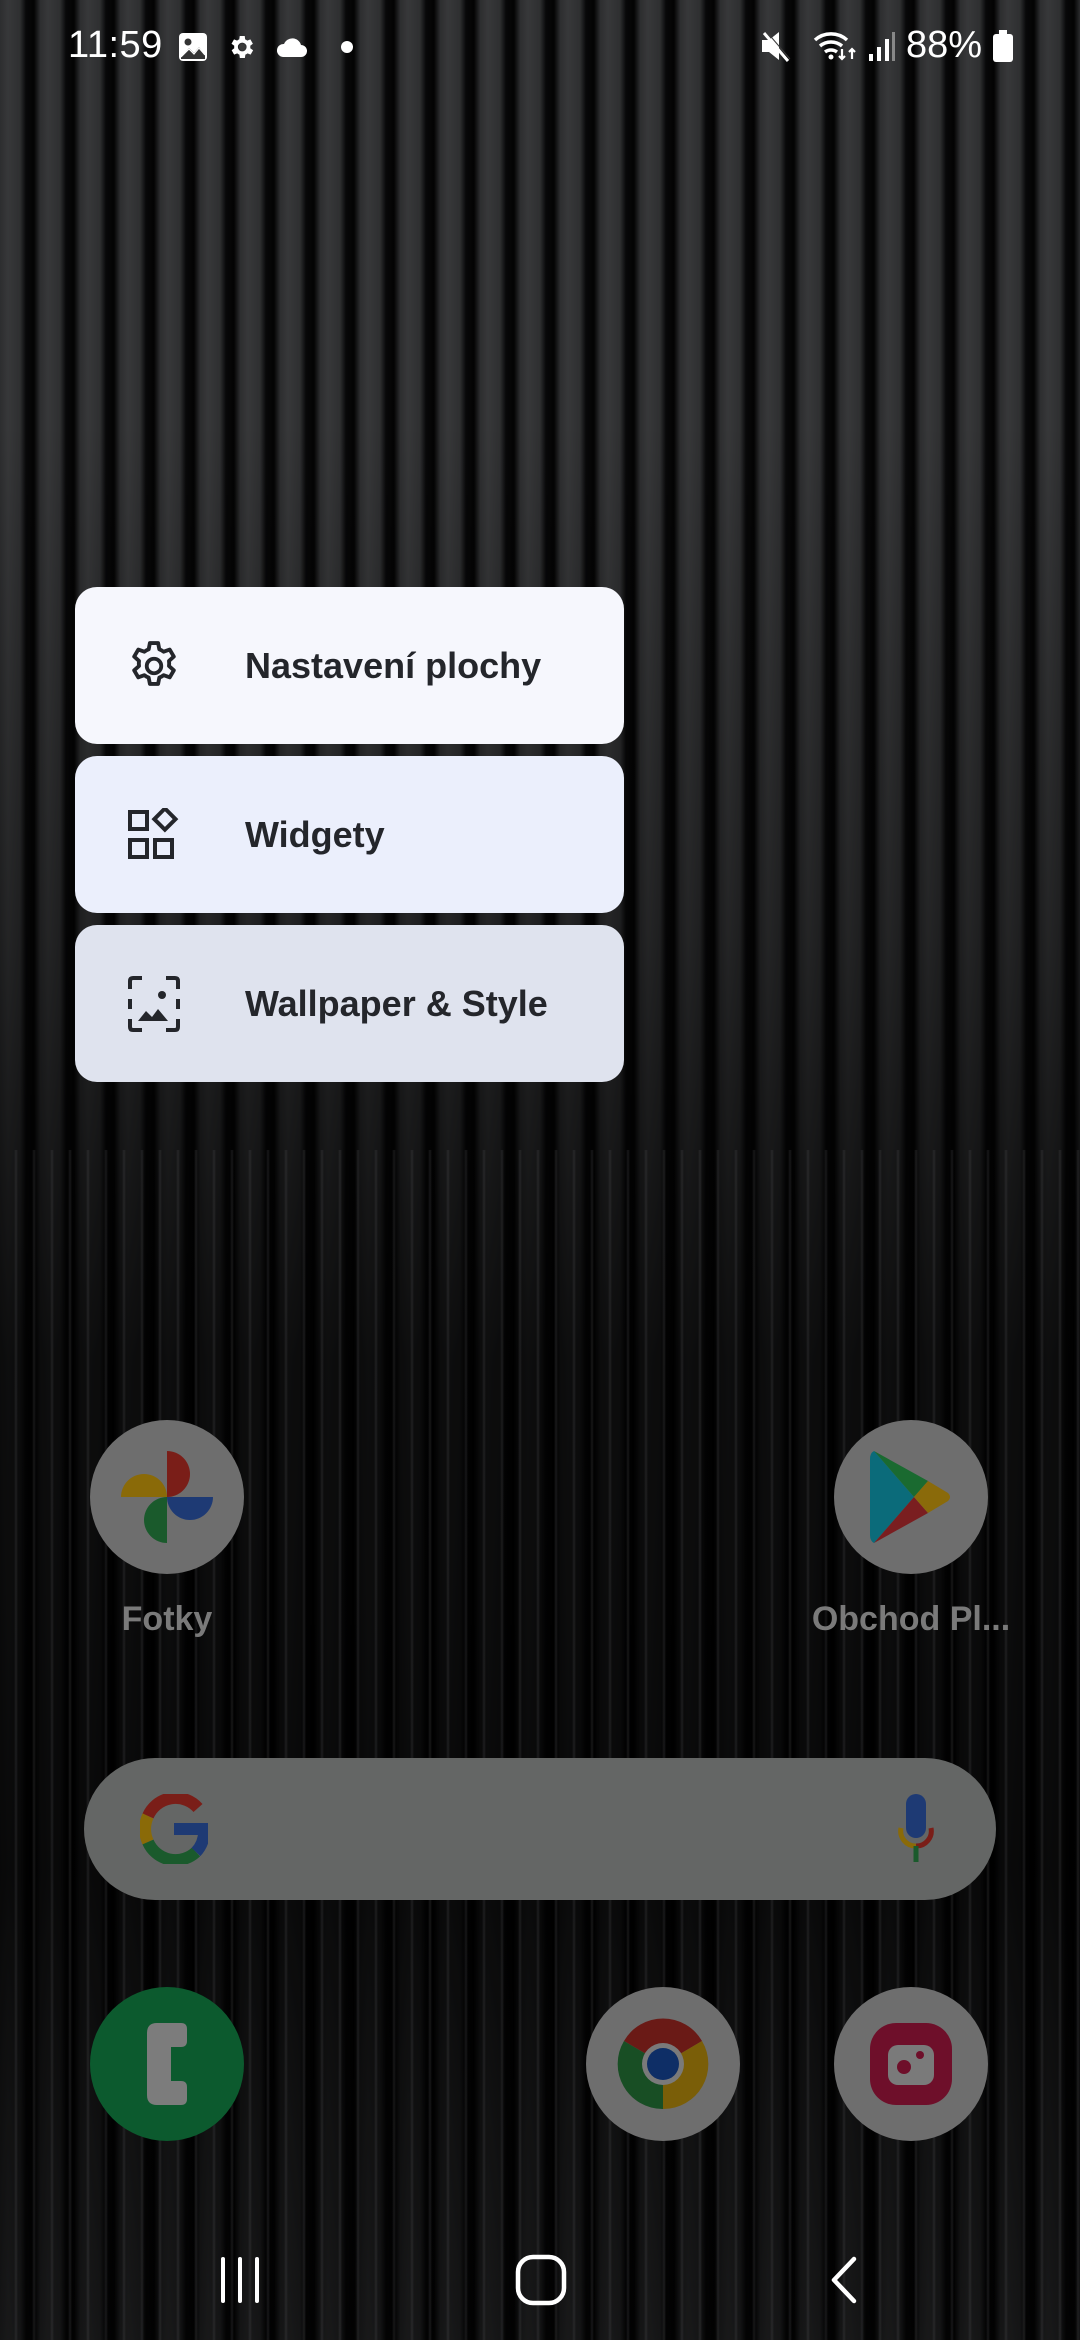  I want to click on gear-icon, so click(154, 666).